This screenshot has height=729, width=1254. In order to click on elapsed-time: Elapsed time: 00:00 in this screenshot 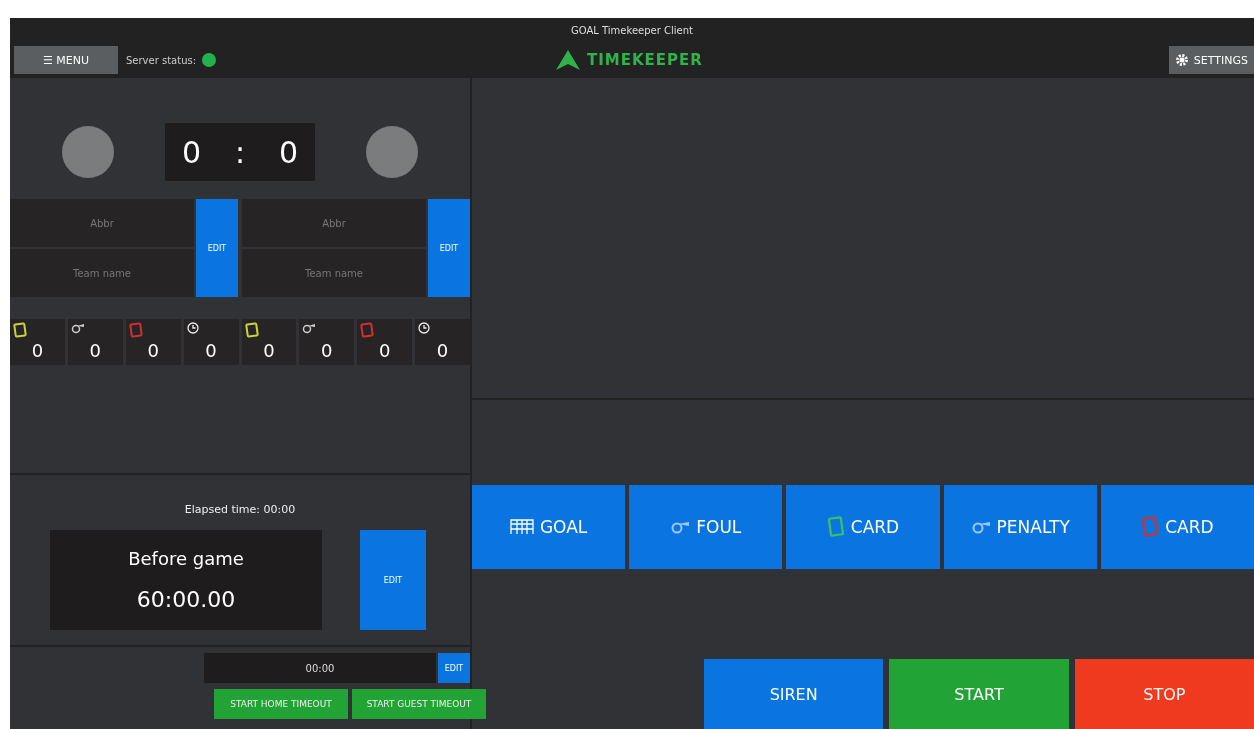, I will do `click(240, 509)`.